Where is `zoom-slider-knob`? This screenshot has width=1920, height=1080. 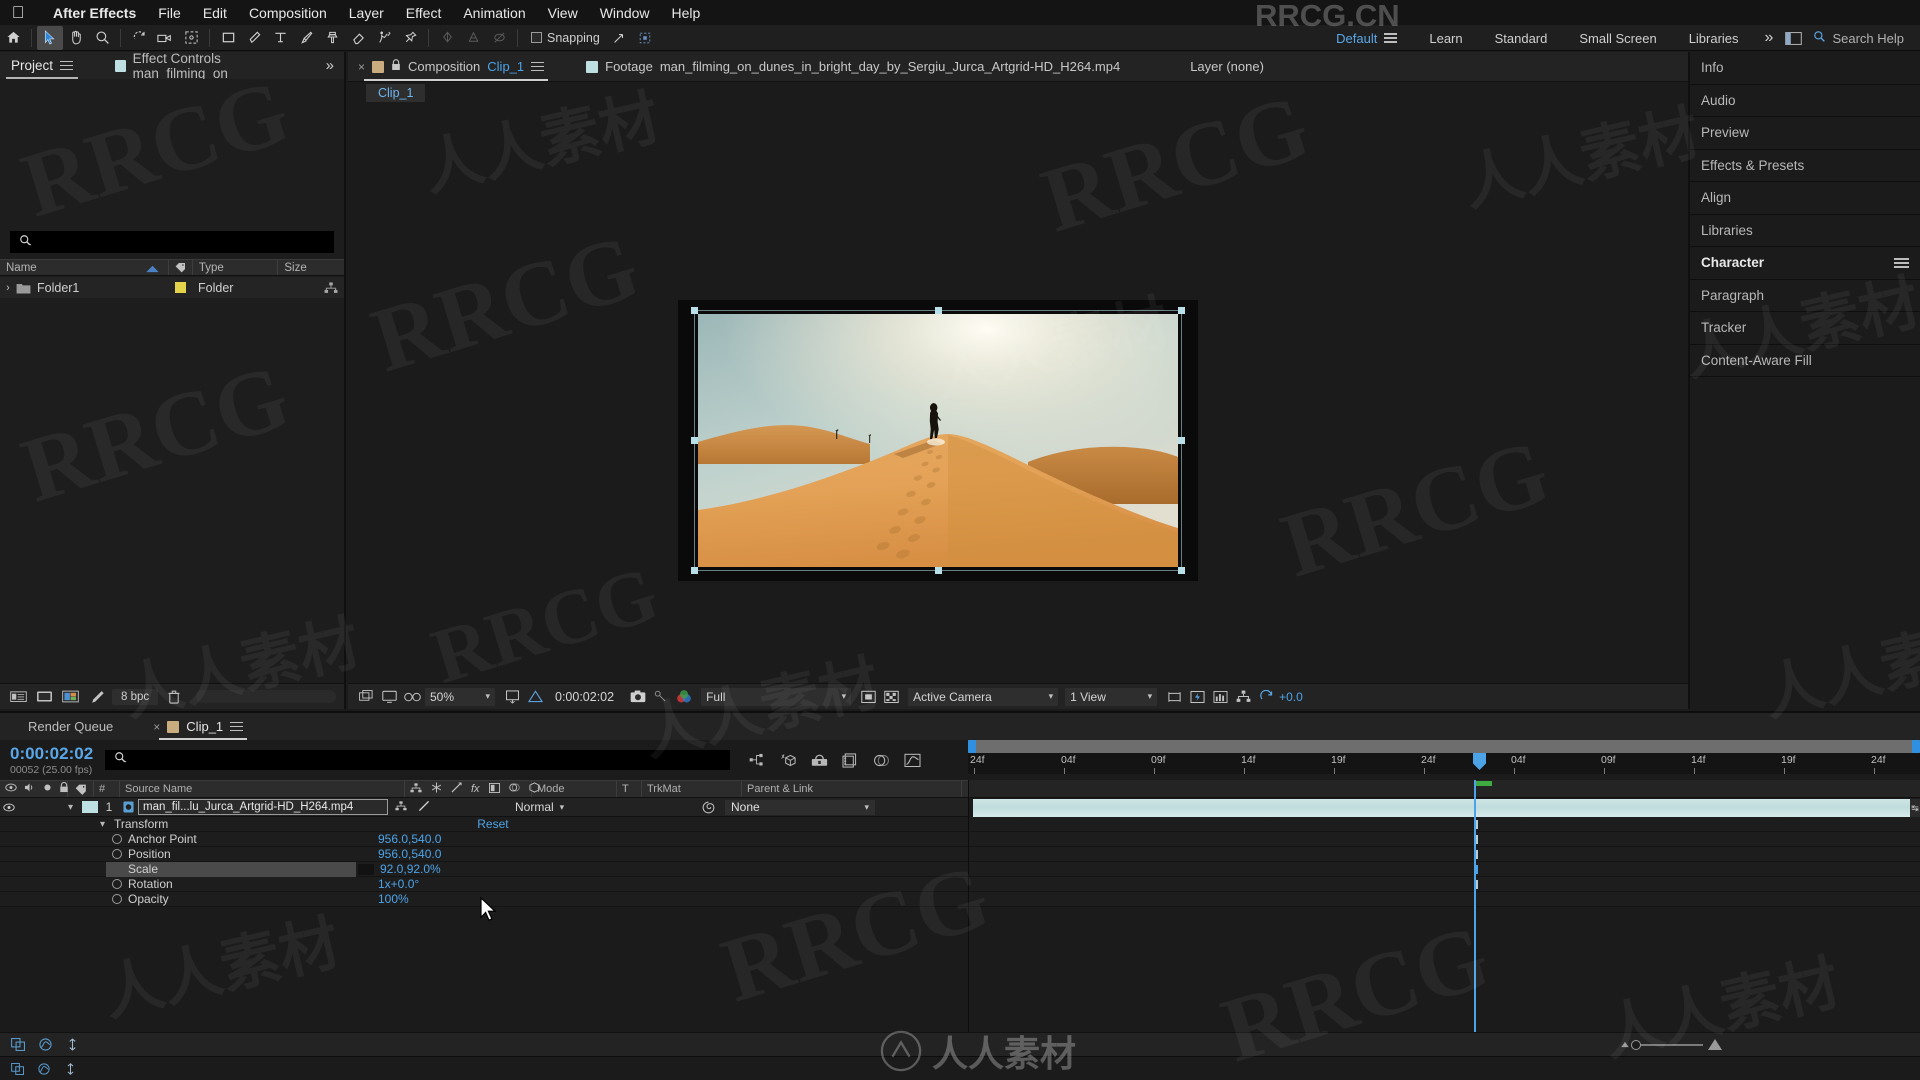 zoom-slider-knob is located at coordinates (1636, 1044).